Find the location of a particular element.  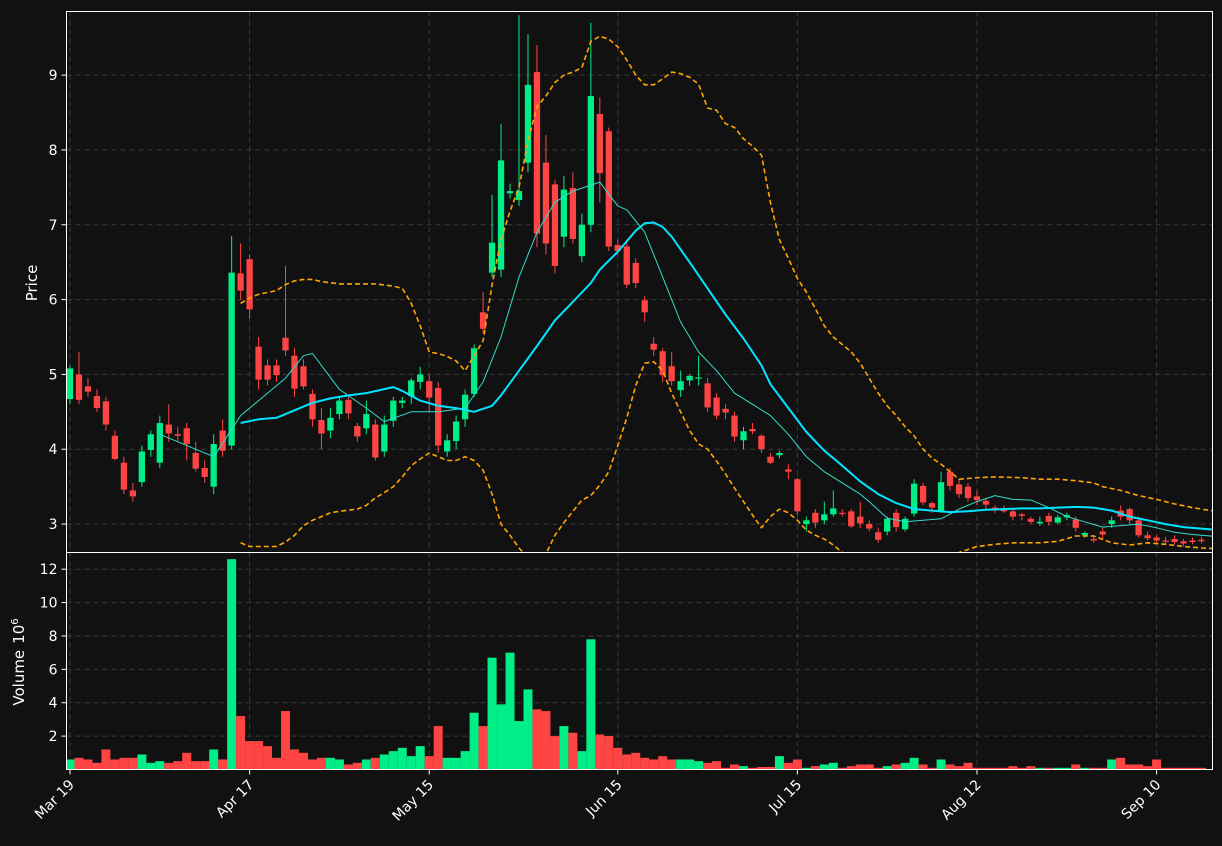

x-tick-label: Jun 15 is located at coordinates (603, 798).